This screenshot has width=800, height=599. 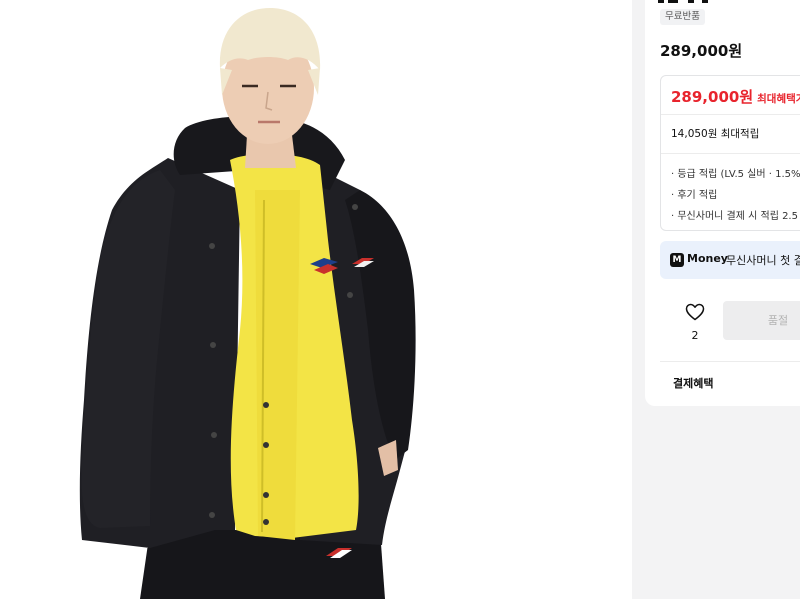 What do you see at coordinates (778, 99) in the screenshot?
I see `max-benefit-label: 최대혜택가` at bounding box center [778, 99].